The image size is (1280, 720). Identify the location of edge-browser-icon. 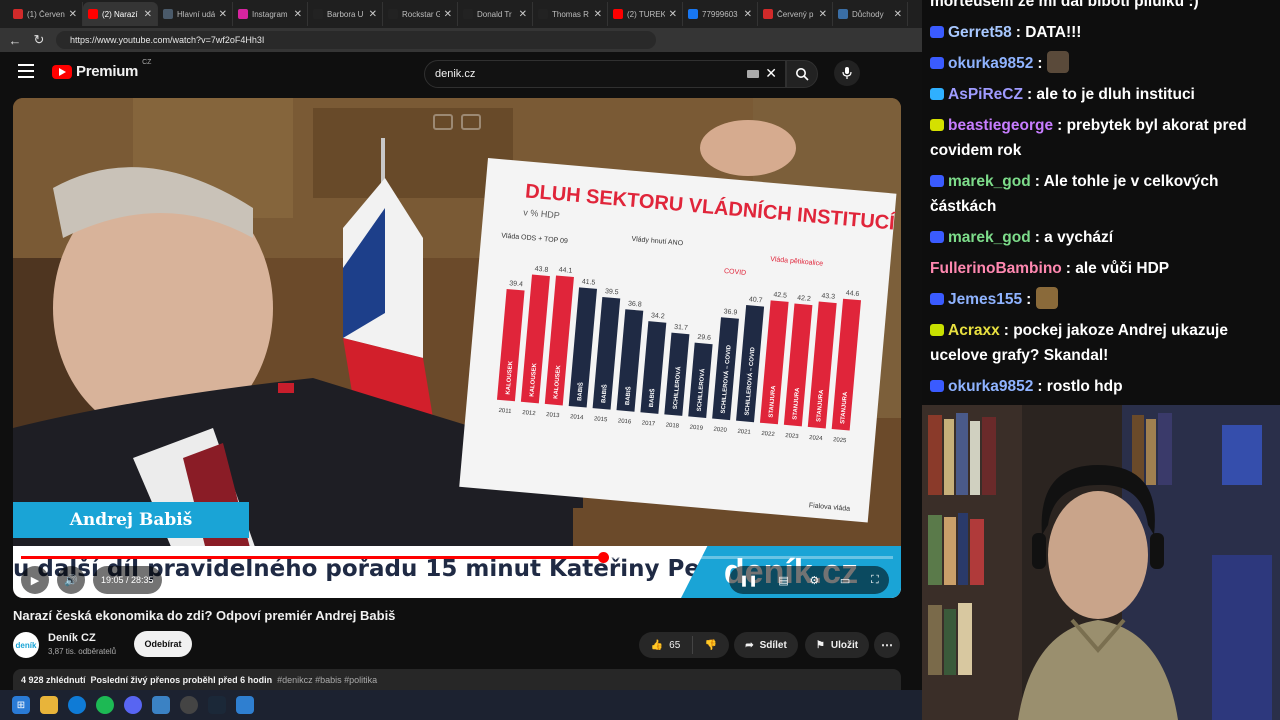
(77, 705).